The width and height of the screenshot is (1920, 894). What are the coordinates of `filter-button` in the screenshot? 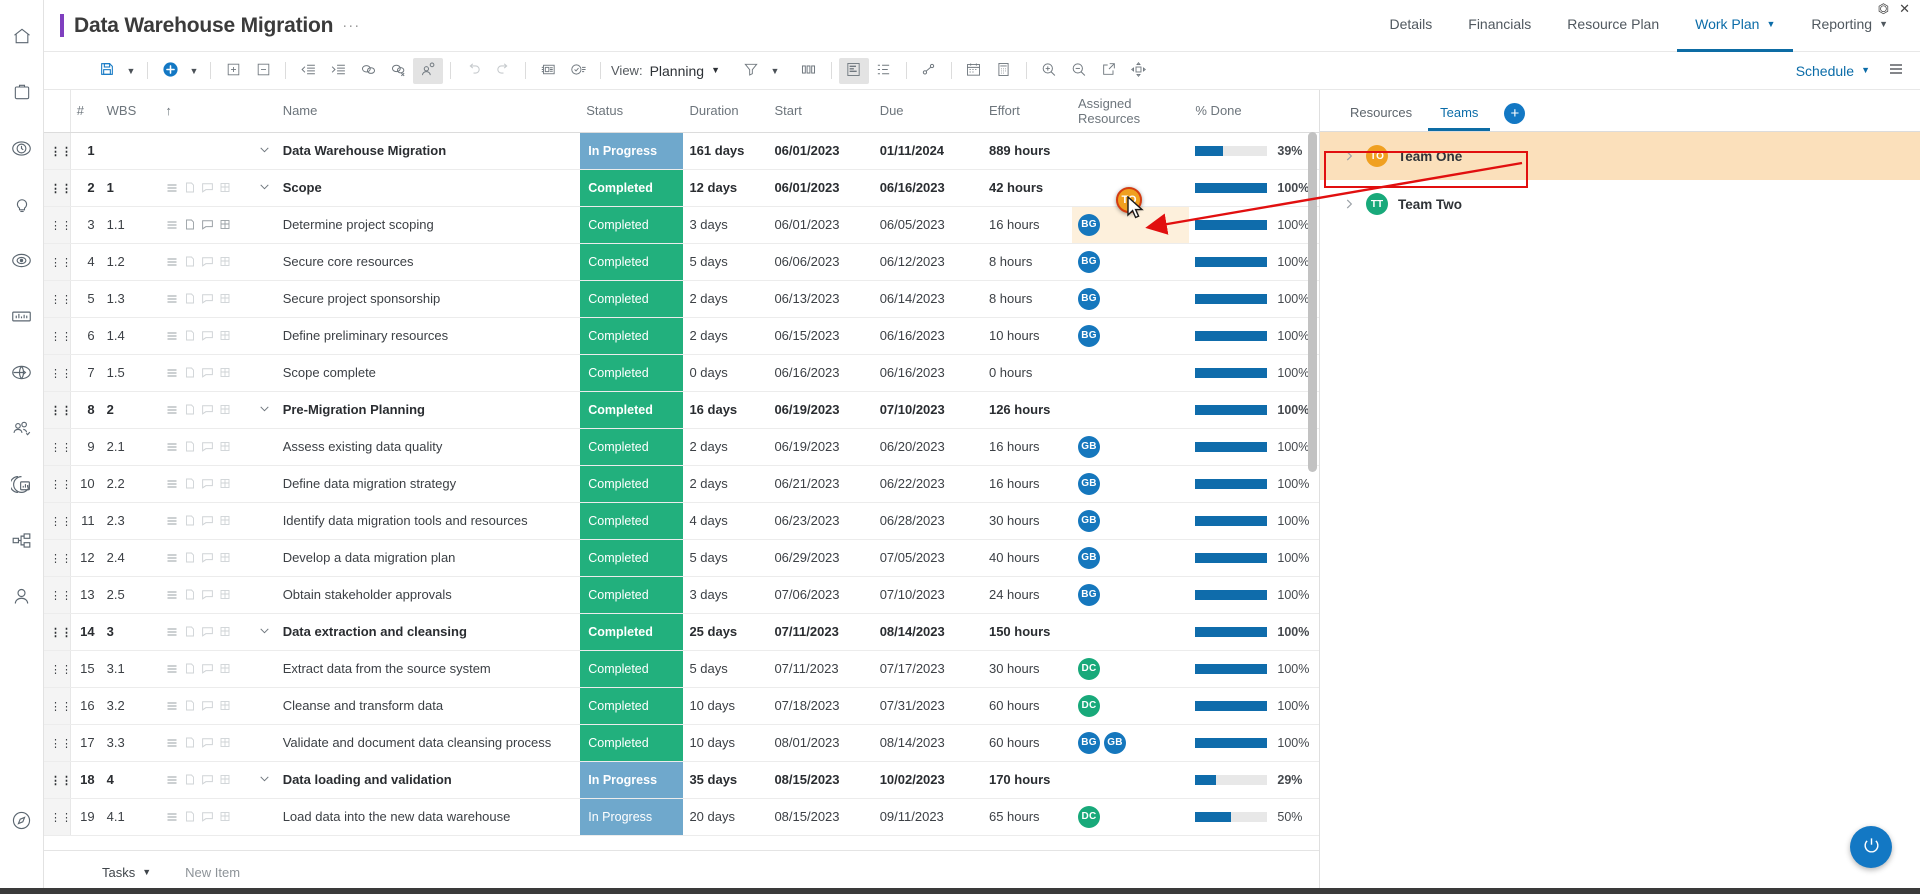 It's located at (751, 71).